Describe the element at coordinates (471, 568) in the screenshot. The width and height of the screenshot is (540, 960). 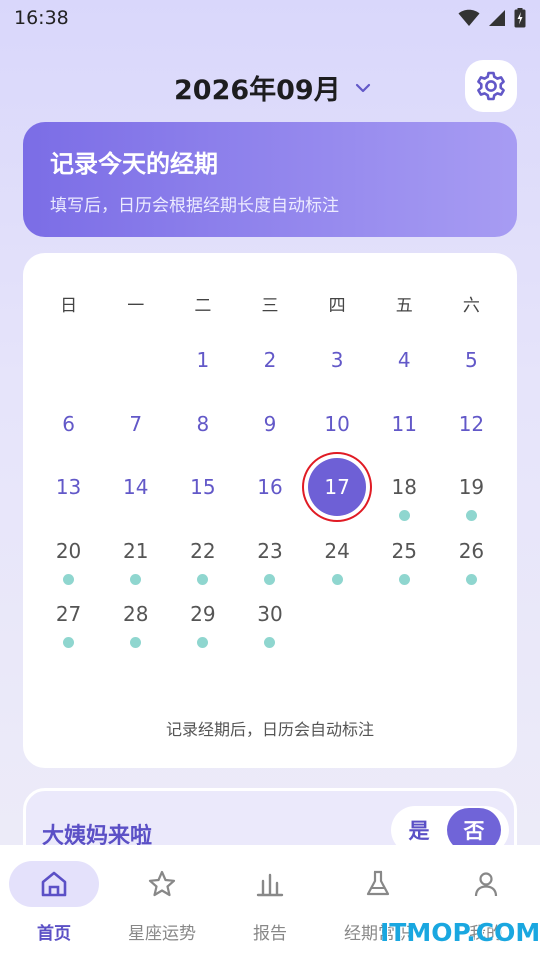
I see `calendar-day: 26` at that location.